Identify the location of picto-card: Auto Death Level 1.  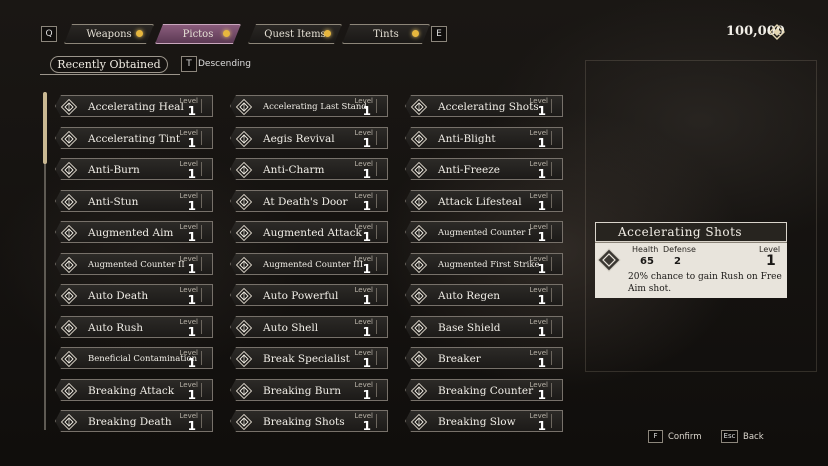
(134, 295).